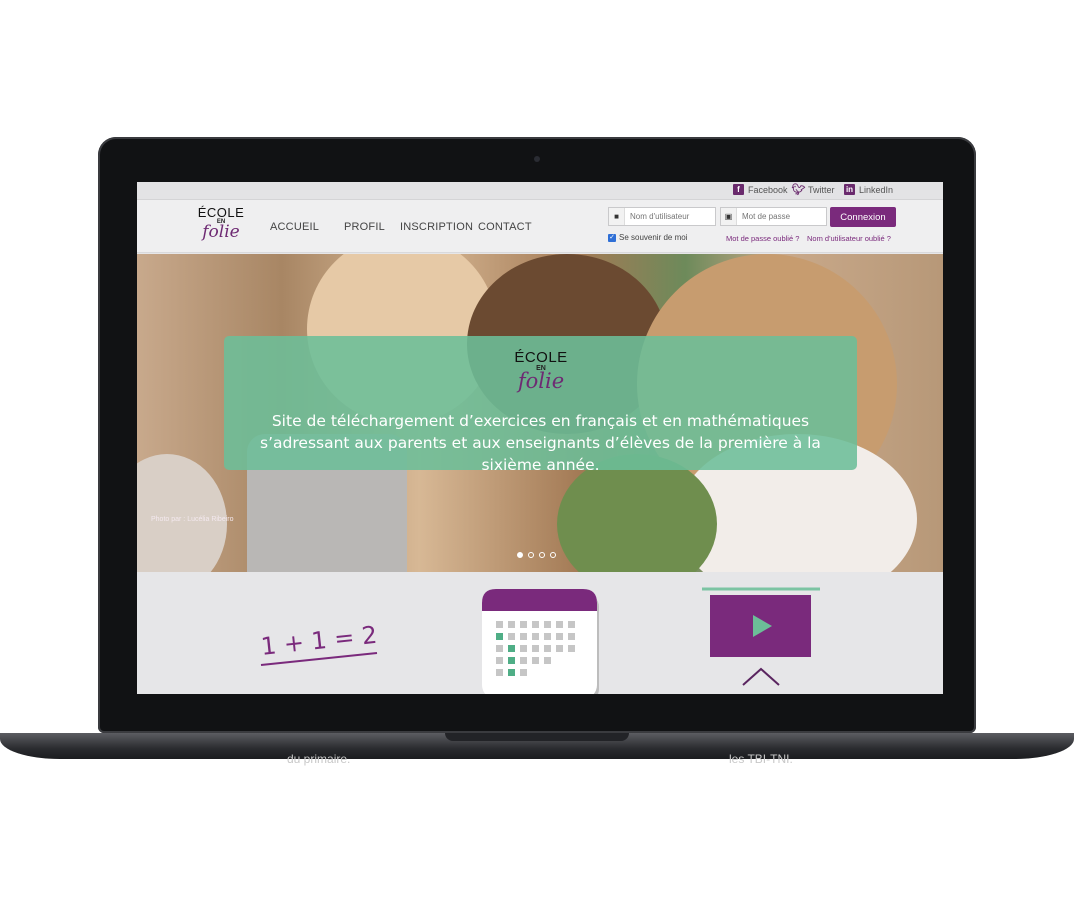 The height and width of the screenshot is (904, 1074). I want to click on linkedin-link: in LinkedIn, so click(868, 189).